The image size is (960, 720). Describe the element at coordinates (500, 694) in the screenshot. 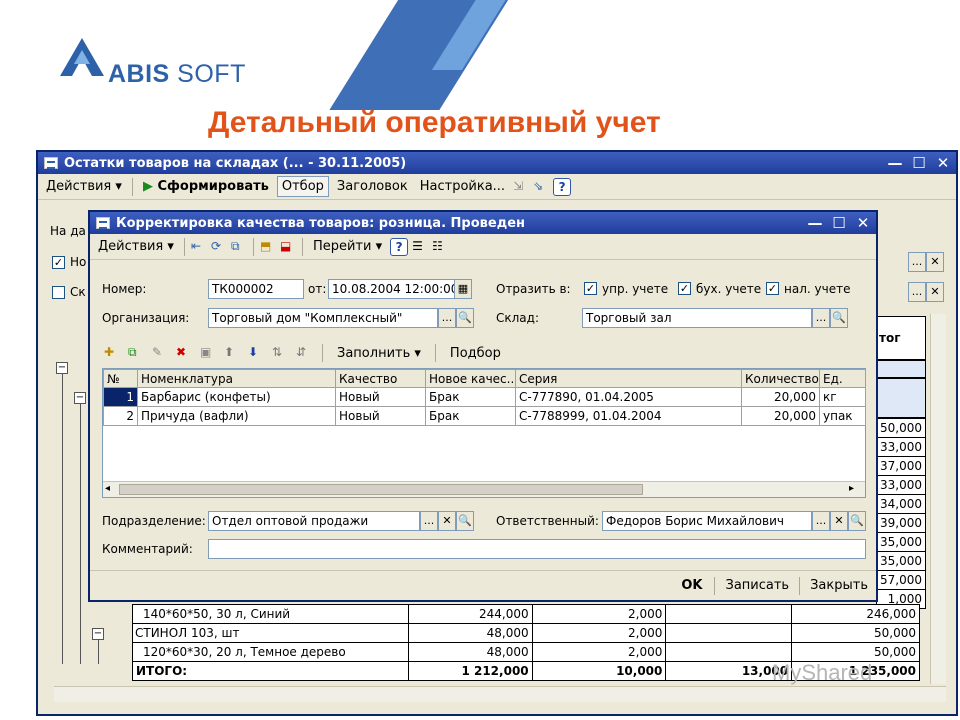

I see `horizontal-scrollbar` at that location.